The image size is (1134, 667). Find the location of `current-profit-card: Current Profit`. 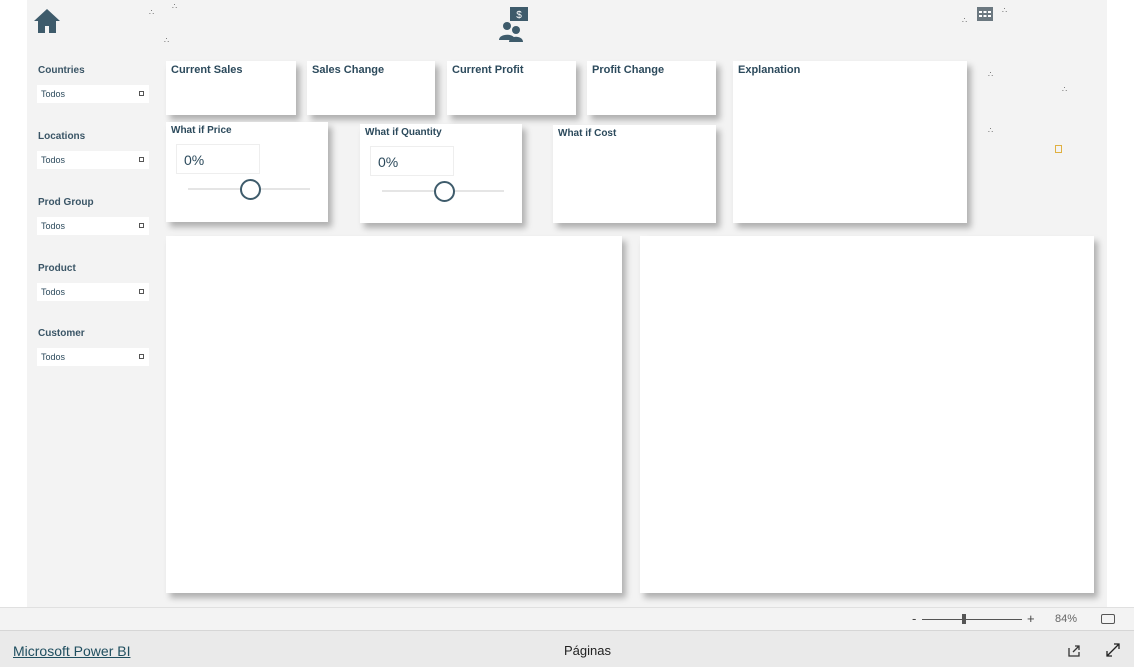

current-profit-card: Current Profit is located at coordinates (511, 88).